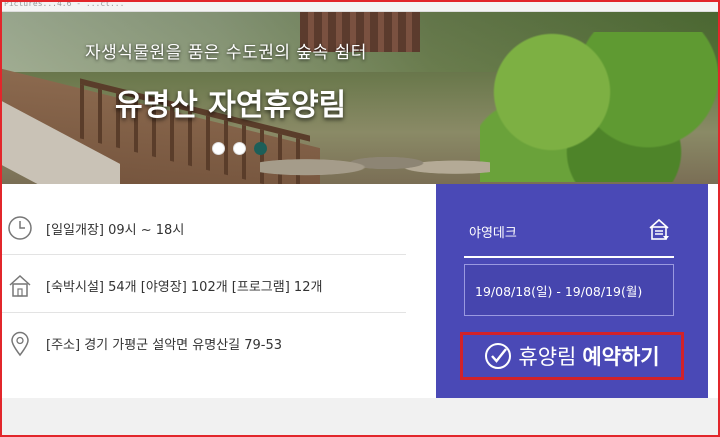 The height and width of the screenshot is (437, 720). Describe the element at coordinates (20, 228) in the screenshot. I see `clock-icon` at that location.